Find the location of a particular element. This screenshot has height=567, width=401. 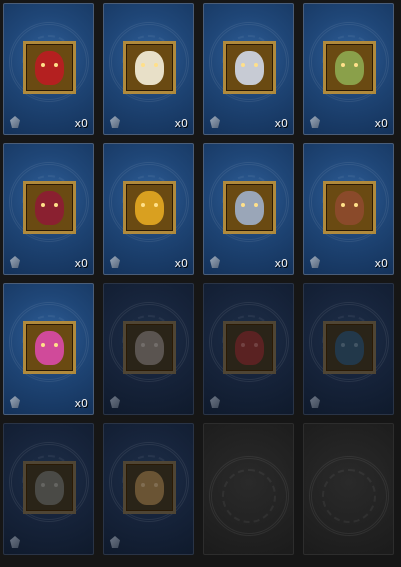

masked-gold-warrior-portrait-icon is located at coordinates (149, 208).